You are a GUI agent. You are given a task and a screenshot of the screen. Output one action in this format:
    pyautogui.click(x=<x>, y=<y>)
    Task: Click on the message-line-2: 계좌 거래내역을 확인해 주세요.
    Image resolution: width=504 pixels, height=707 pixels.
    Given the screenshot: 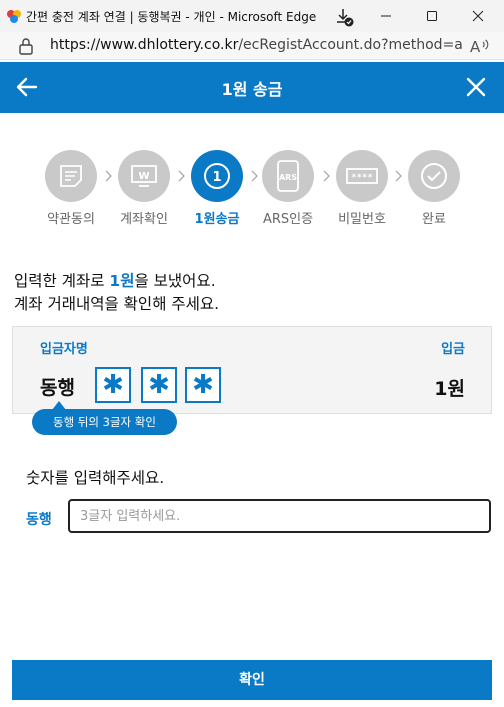 What is the action you would take?
    pyautogui.click(x=117, y=304)
    